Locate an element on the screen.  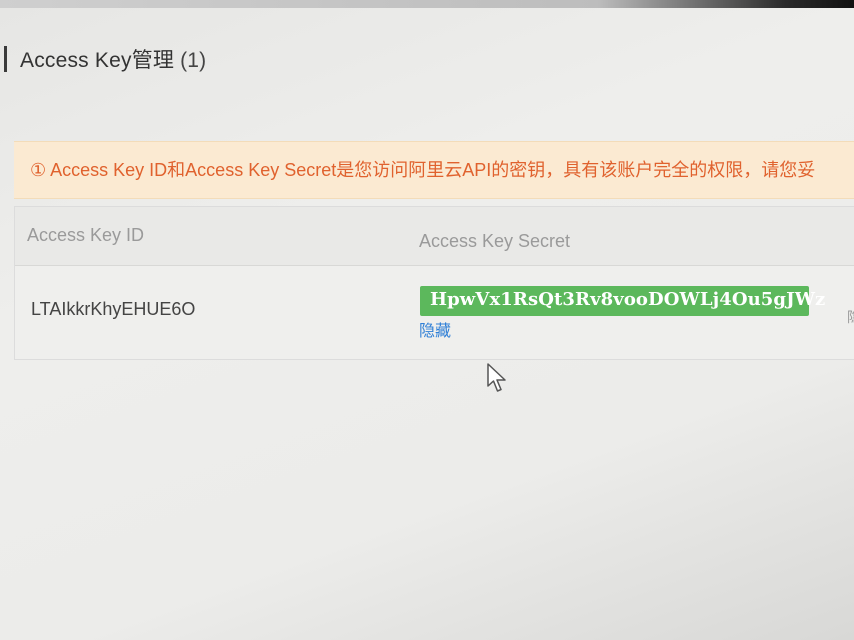
column-header-access-key-secret: Access Key Secret is located at coordinates (495, 241).